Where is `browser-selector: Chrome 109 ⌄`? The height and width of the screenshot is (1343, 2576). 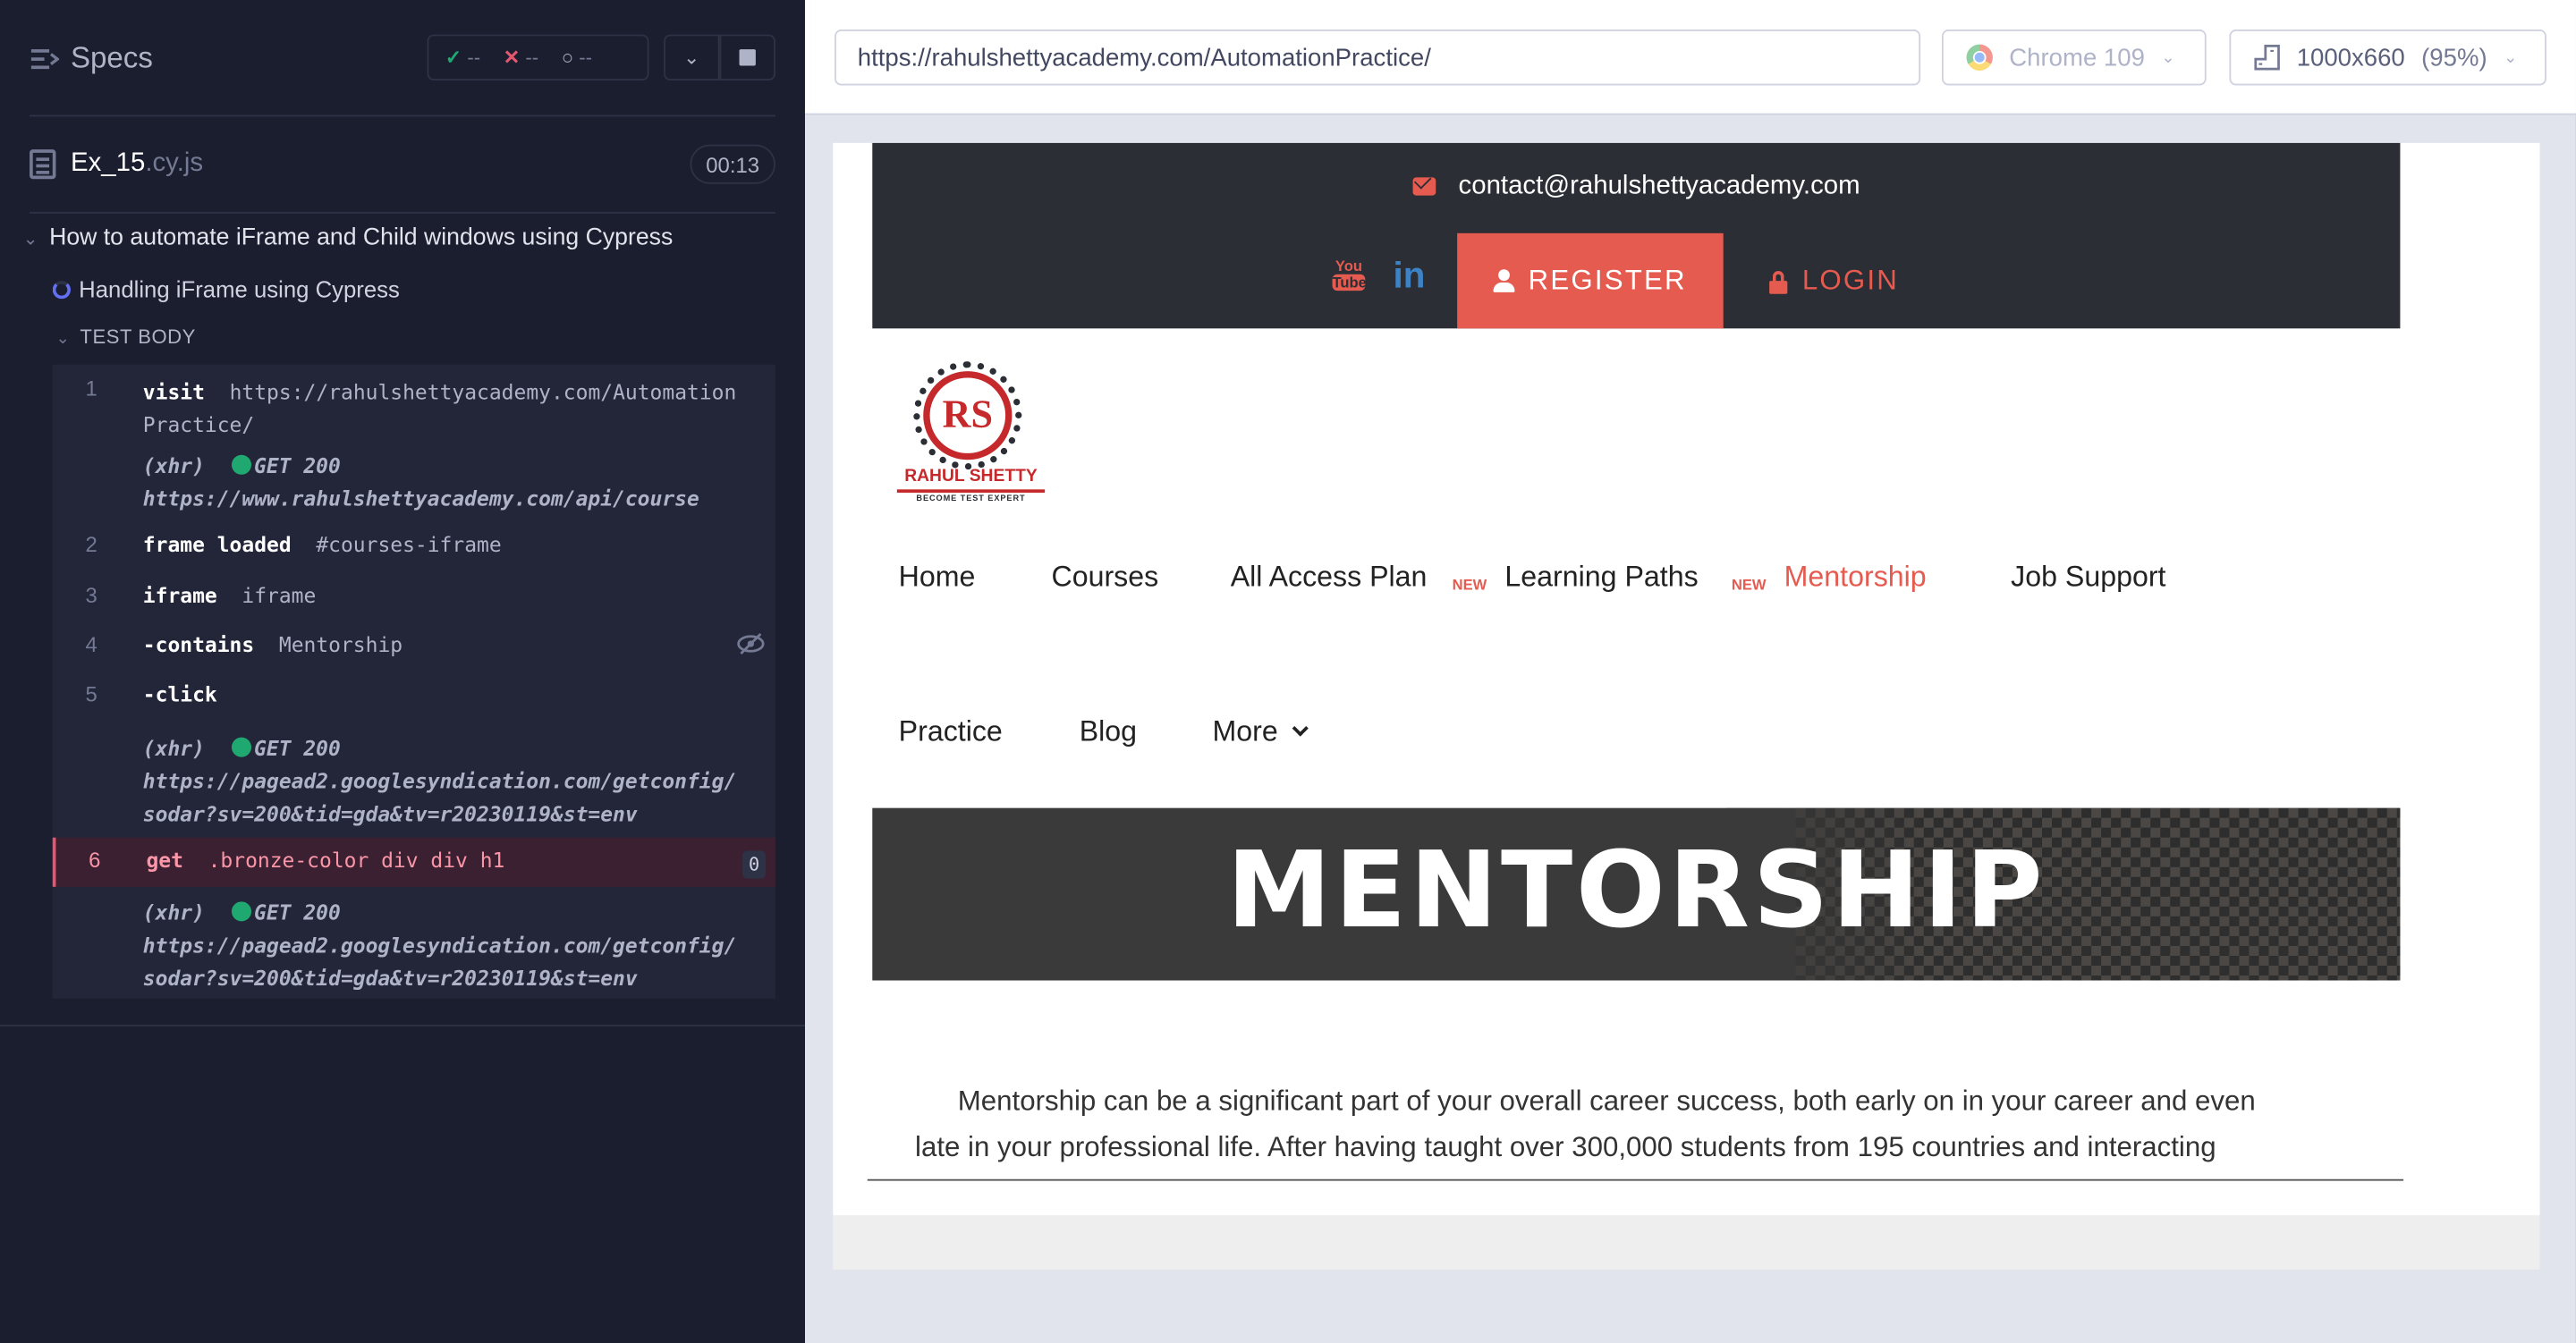 browser-selector: Chrome 109 ⌄ is located at coordinates (2074, 58).